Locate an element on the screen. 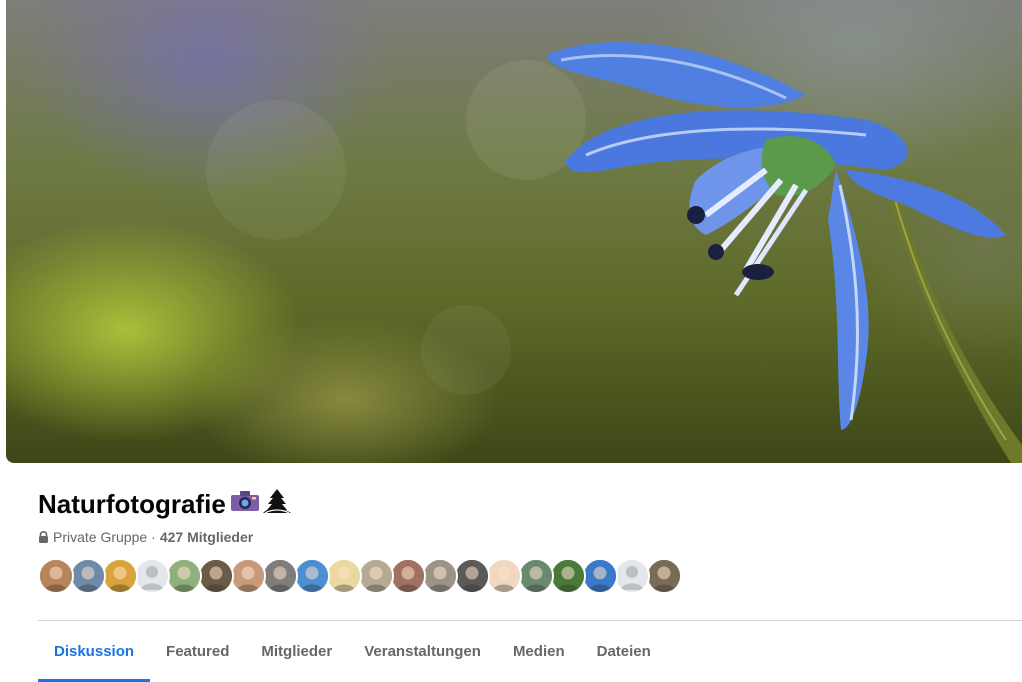  tab-label: Featured is located at coordinates (198, 651).